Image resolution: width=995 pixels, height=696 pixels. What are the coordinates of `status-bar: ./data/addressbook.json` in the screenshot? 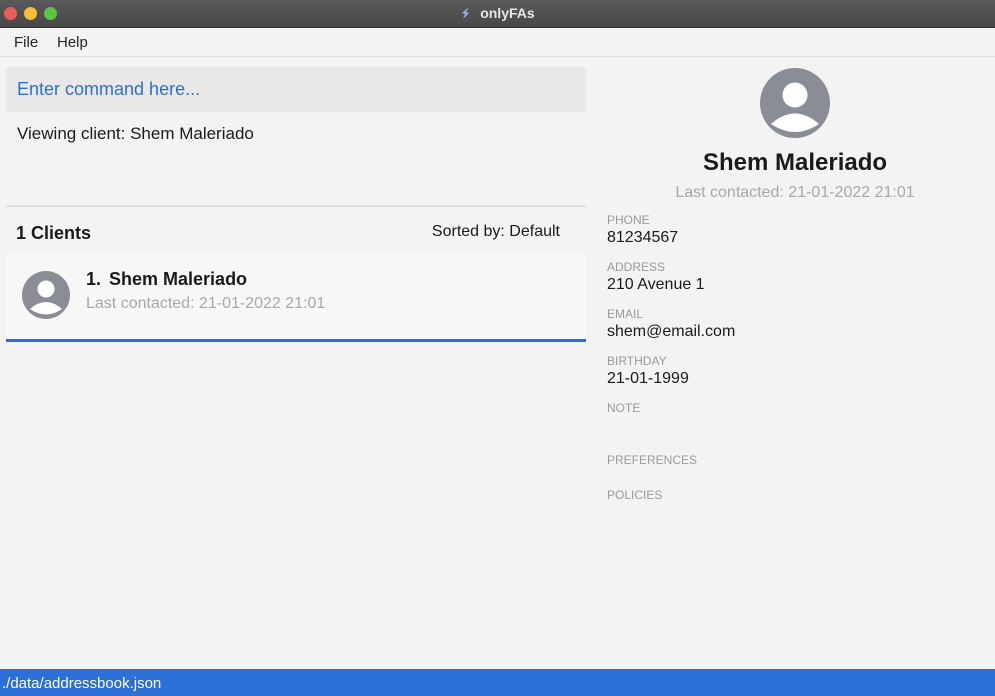 It's located at (497, 682).